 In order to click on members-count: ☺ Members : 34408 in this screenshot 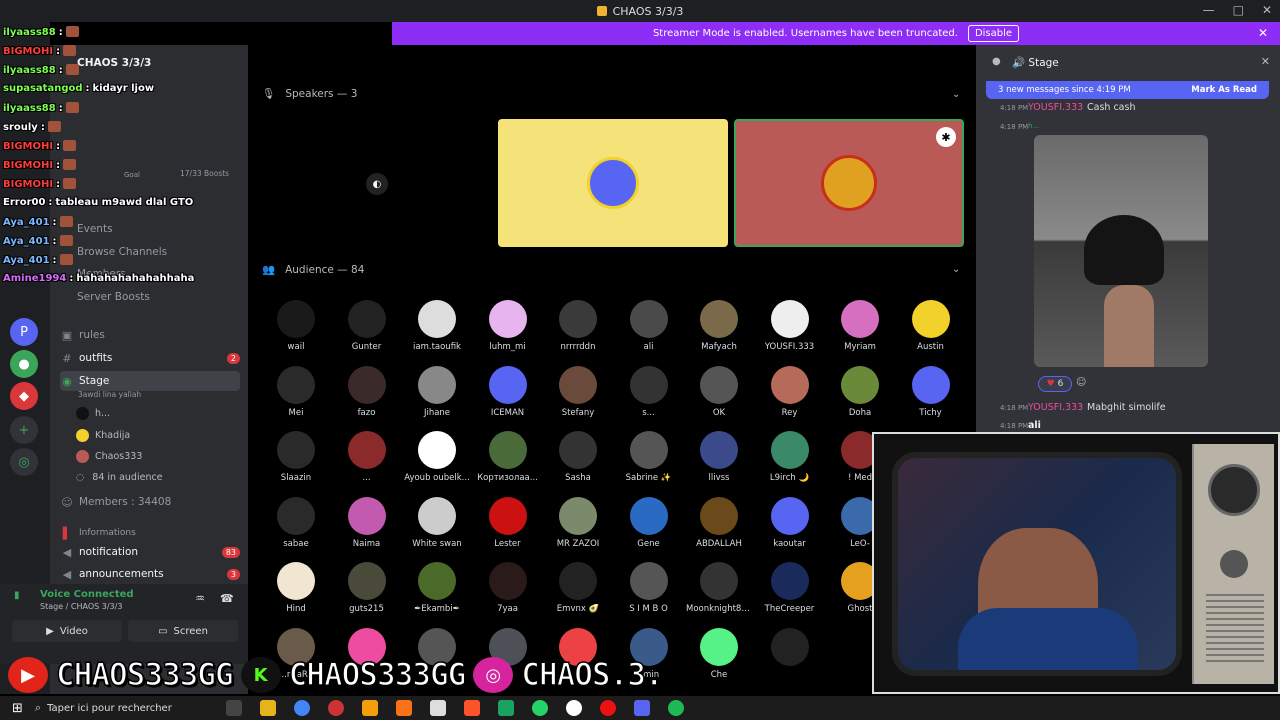, I will do `click(150, 502)`.